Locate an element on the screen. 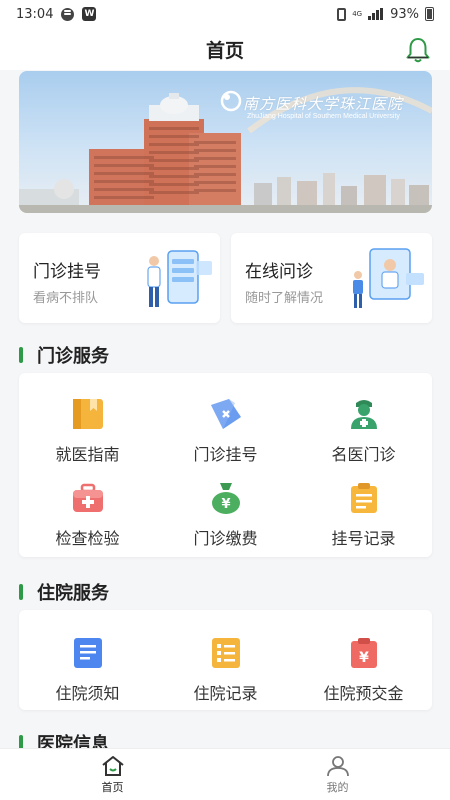  online-consult-illustration is located at coordinates (388, 278).